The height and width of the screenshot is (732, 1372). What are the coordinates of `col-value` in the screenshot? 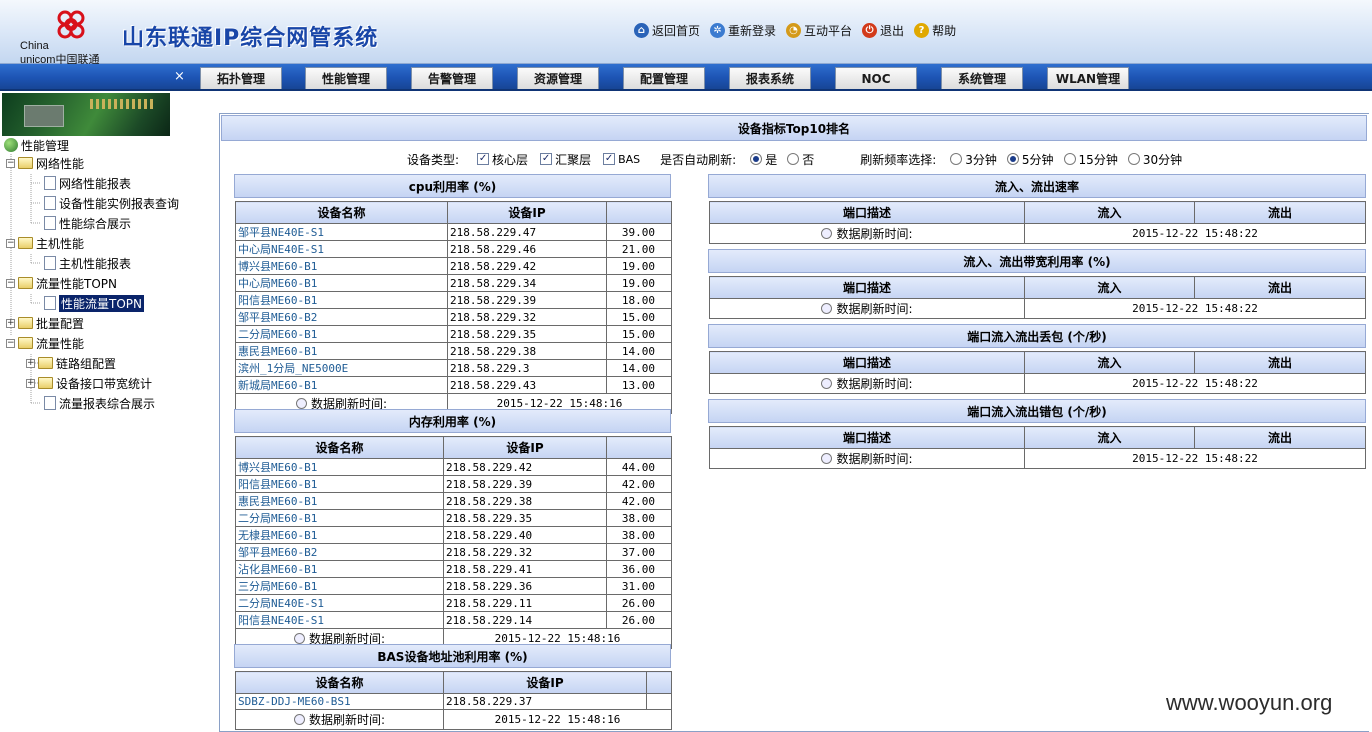 It's located at (639, 447).